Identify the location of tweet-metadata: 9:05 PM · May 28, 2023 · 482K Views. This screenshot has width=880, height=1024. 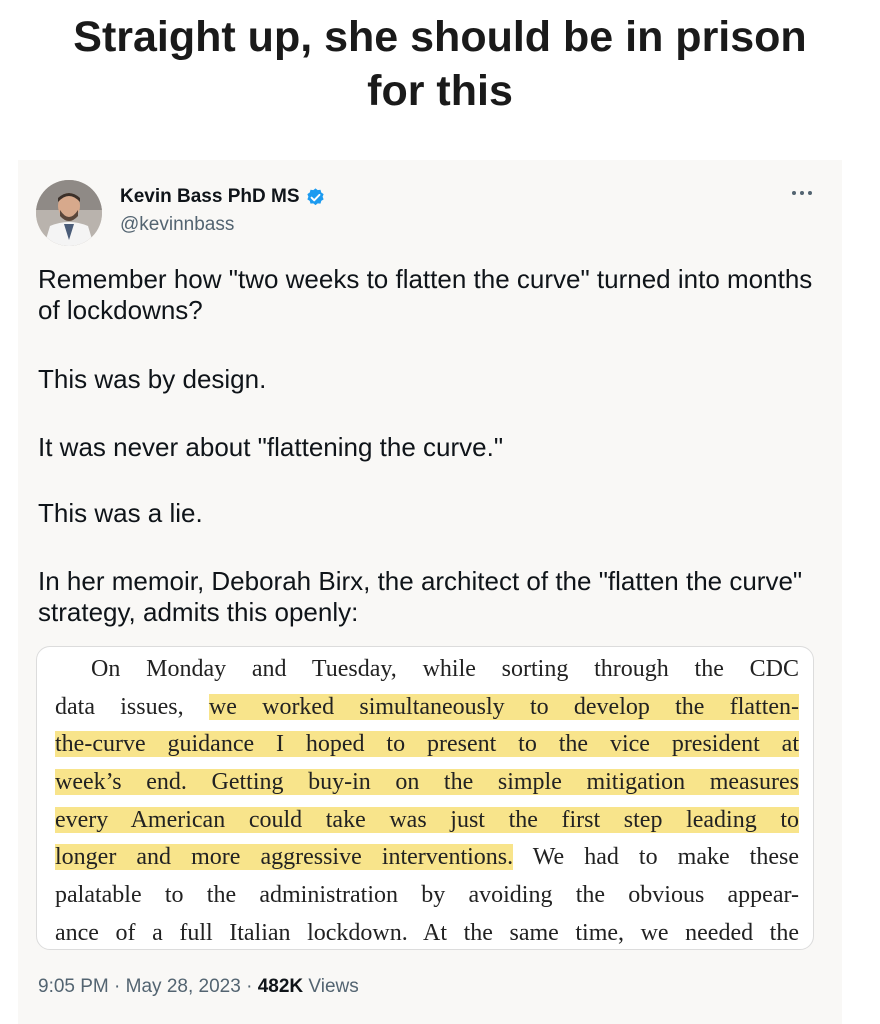
(198, 987).